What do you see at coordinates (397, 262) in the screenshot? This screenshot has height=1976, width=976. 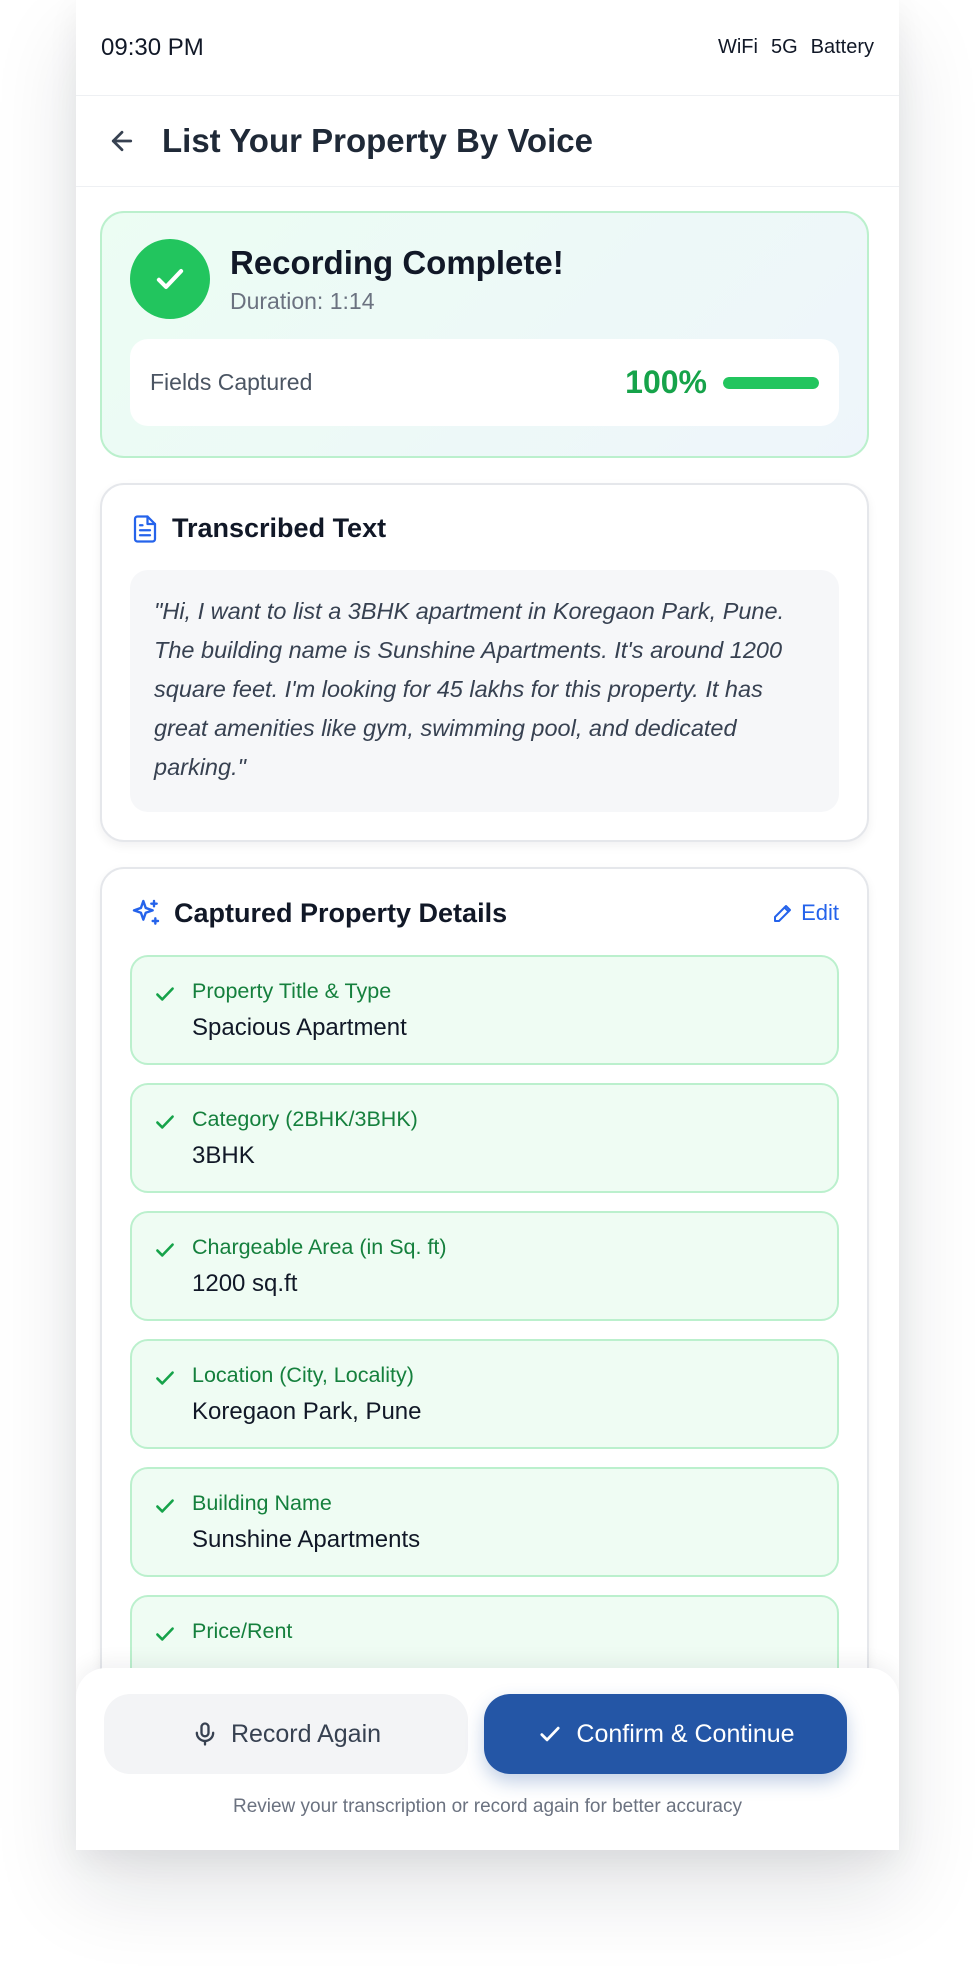 I see `recording-complete-title: Recording Complete!` at bounding box center [397, 262].